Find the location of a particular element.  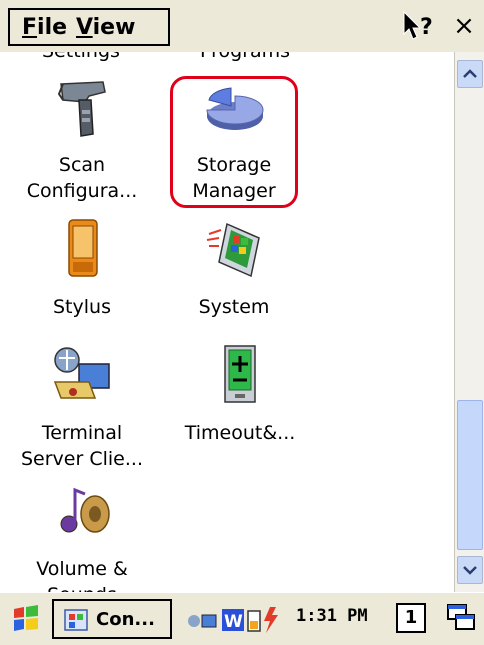

stylus-item: Stylus is located at coordinates (82, 268).